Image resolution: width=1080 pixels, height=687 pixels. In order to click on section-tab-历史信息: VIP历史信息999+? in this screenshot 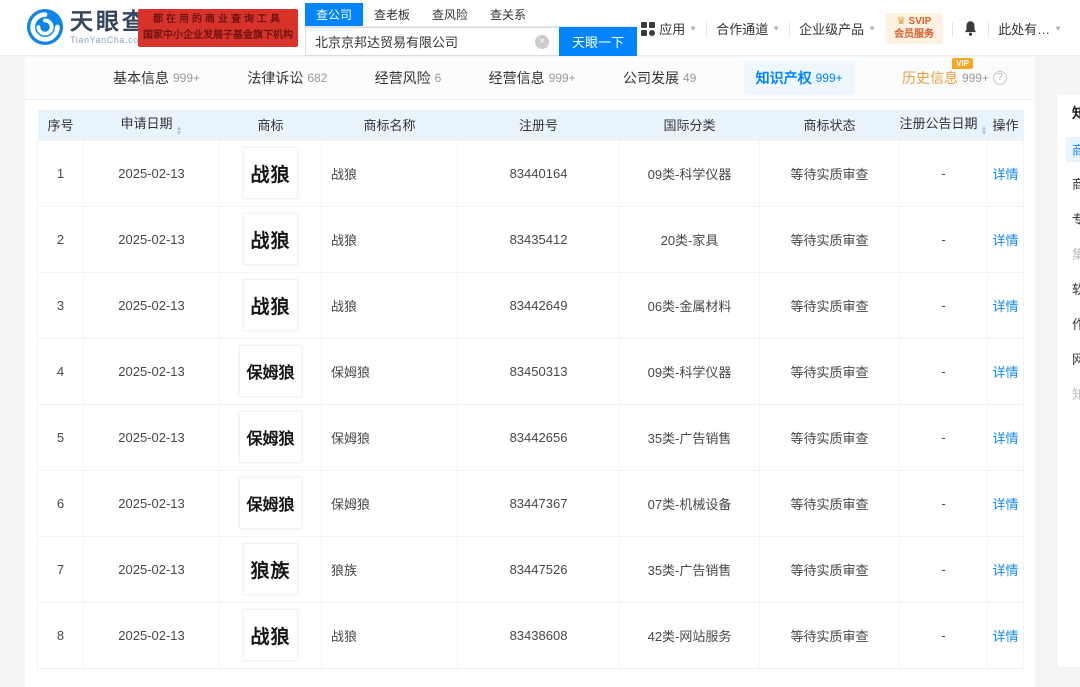, I will do `click(954, 78)`.